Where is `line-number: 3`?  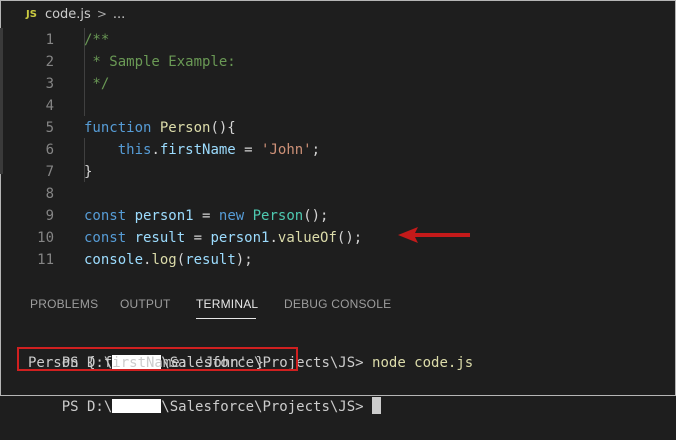
line-number: 3 is located at coordinates (49, 84).